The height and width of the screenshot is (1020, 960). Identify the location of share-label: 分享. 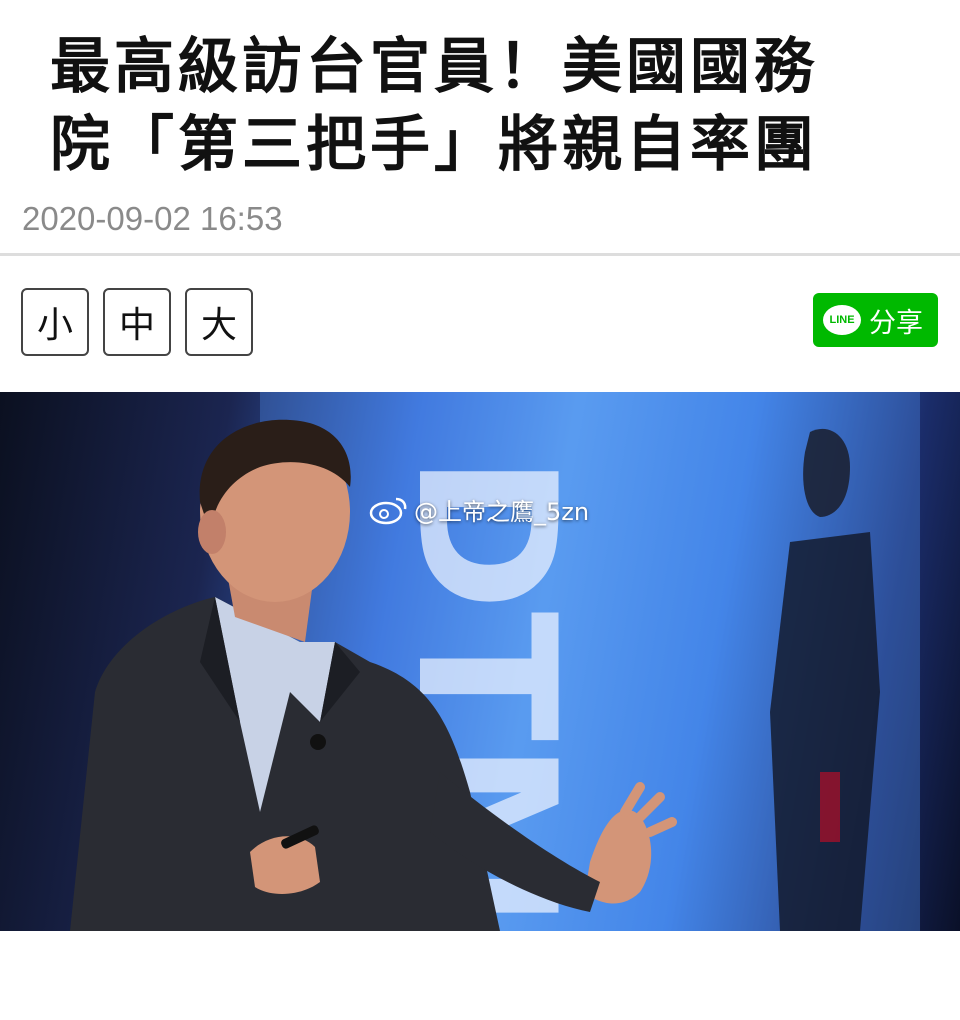
(896, 323).